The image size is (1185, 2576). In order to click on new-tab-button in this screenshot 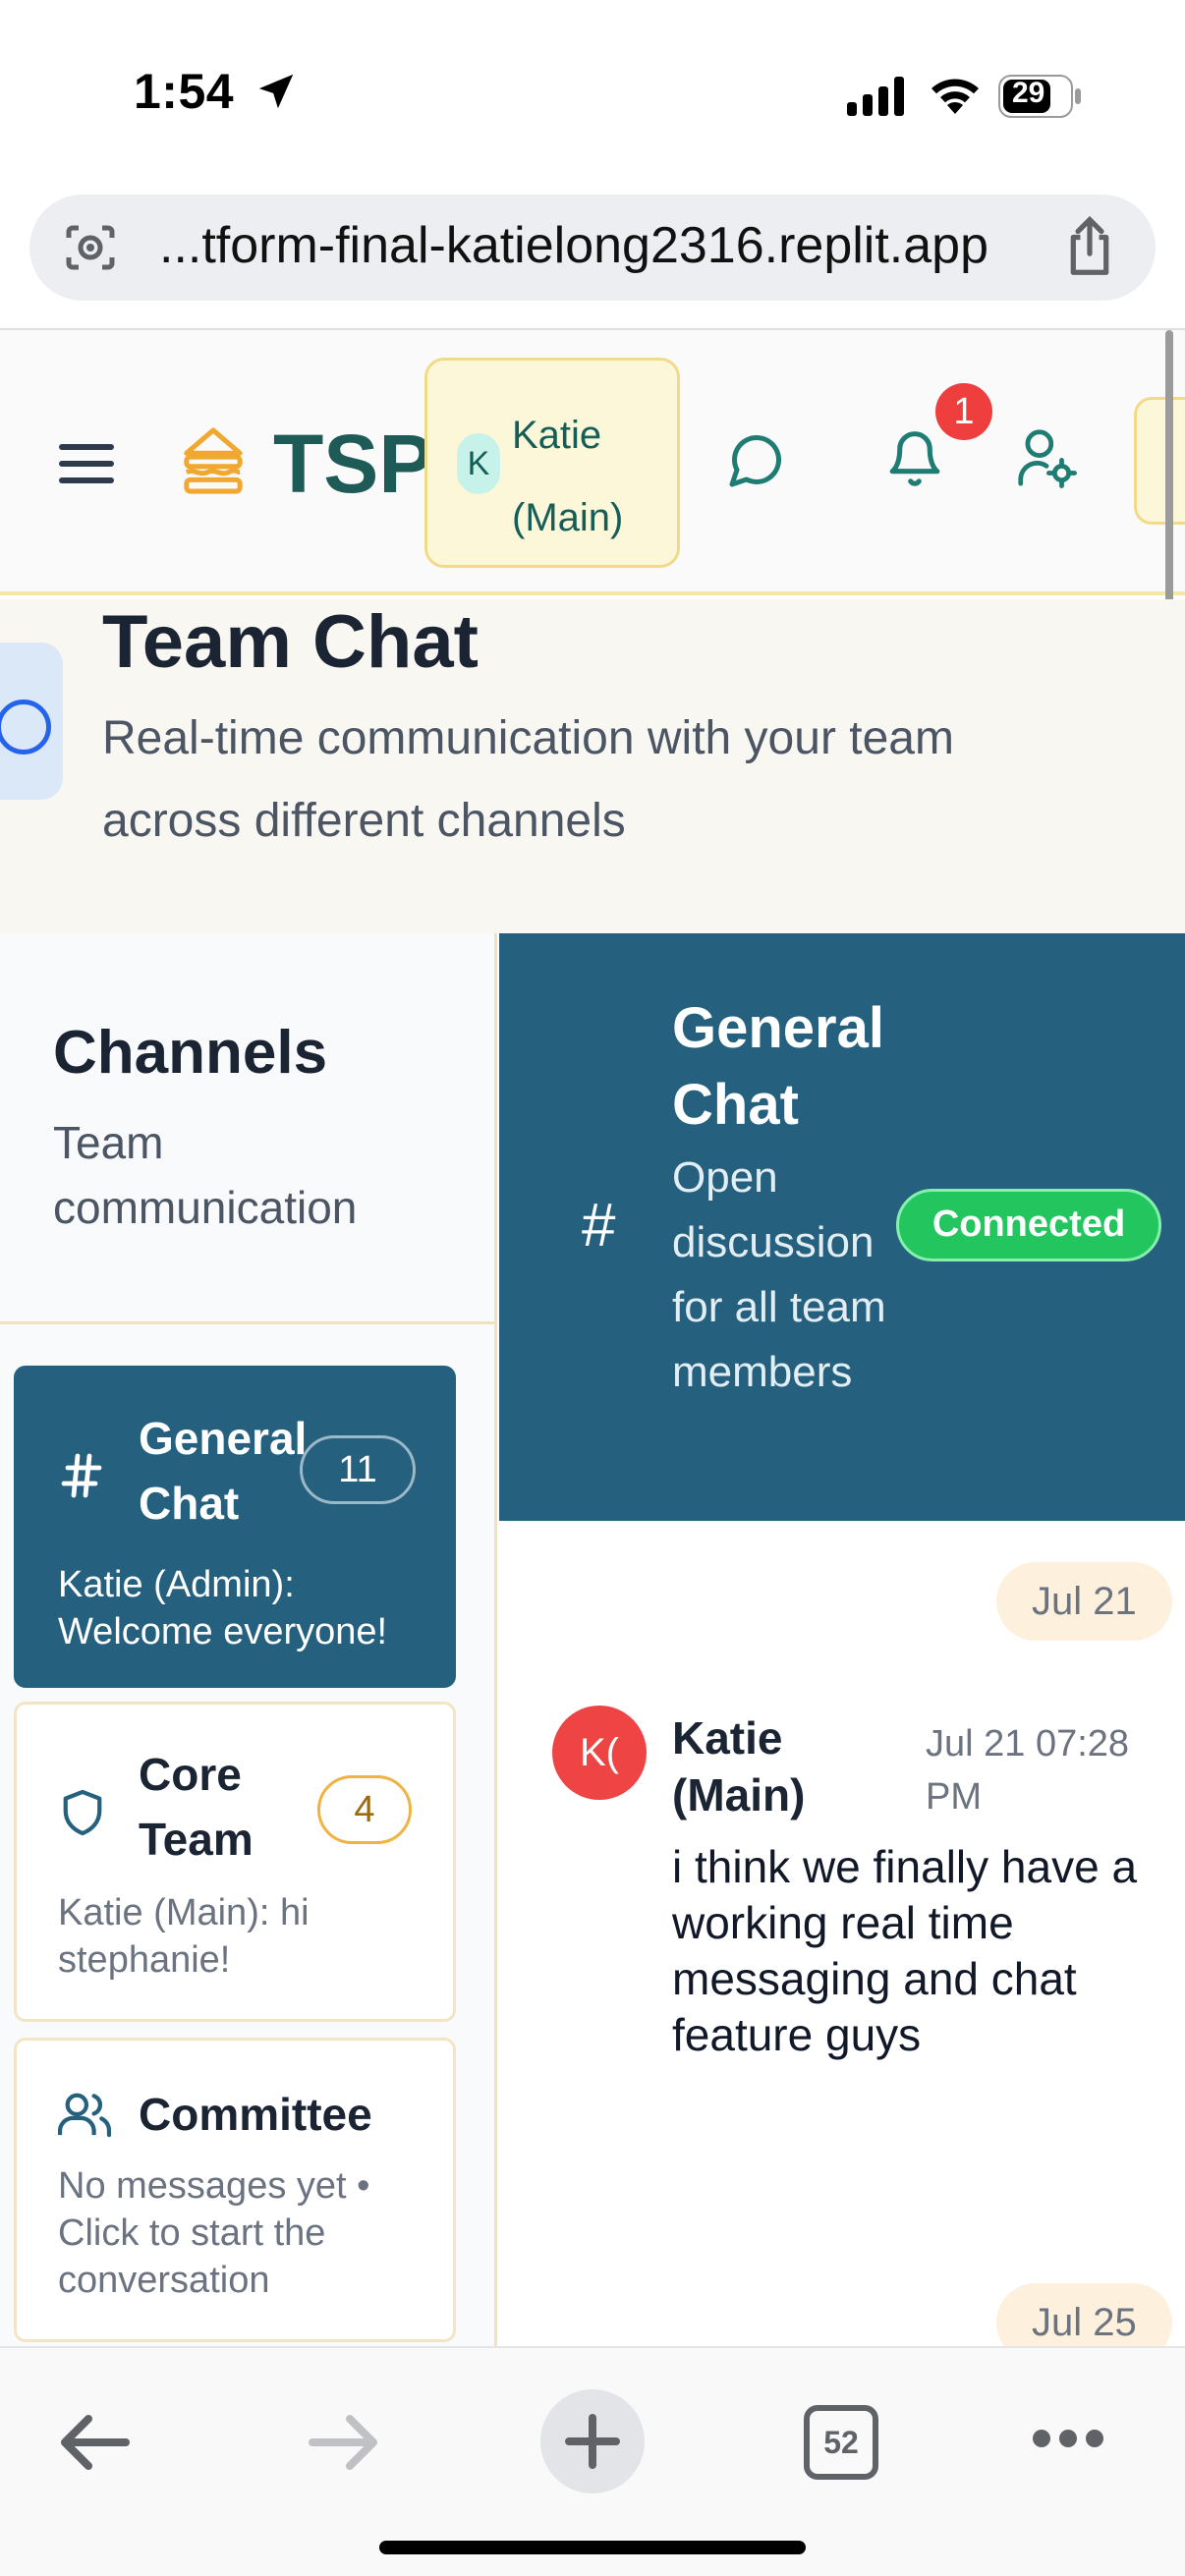, I will do `click(592, 2441)`.